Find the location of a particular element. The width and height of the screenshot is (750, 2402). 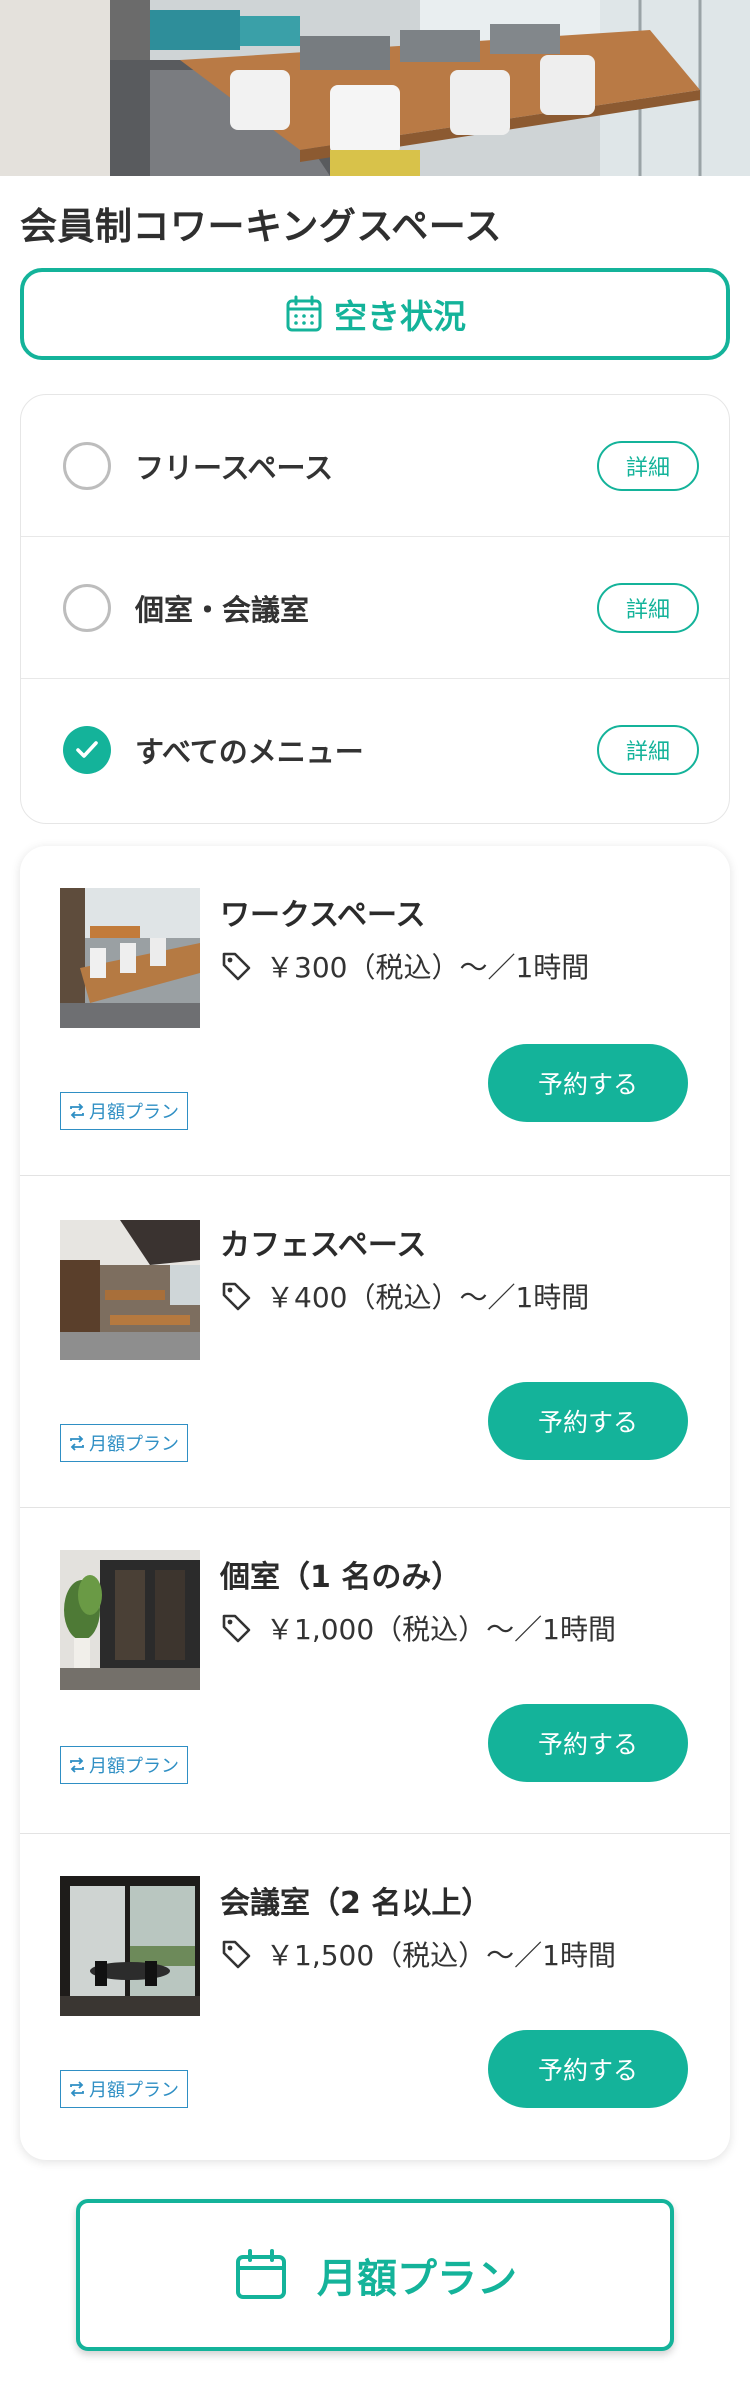

list-item: 個室（1 名のみ） ￥1,000（税込）〜／1時間 予約する 月額プラン is located at coordinates (375, 1671).